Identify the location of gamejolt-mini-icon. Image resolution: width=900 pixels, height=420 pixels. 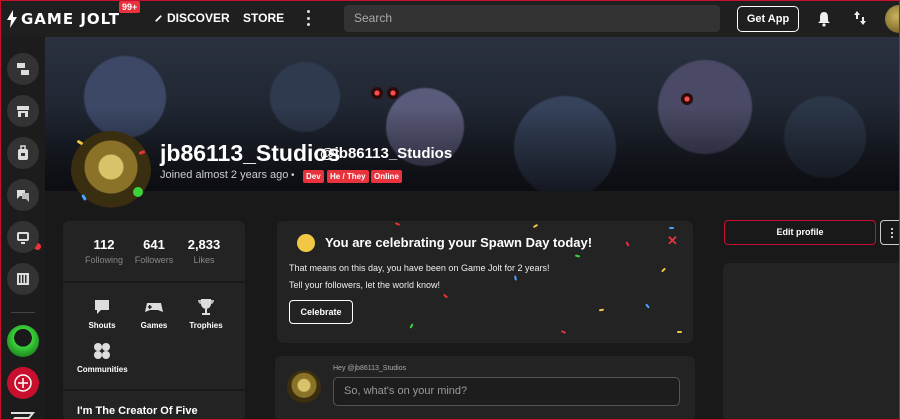
(22, 415).